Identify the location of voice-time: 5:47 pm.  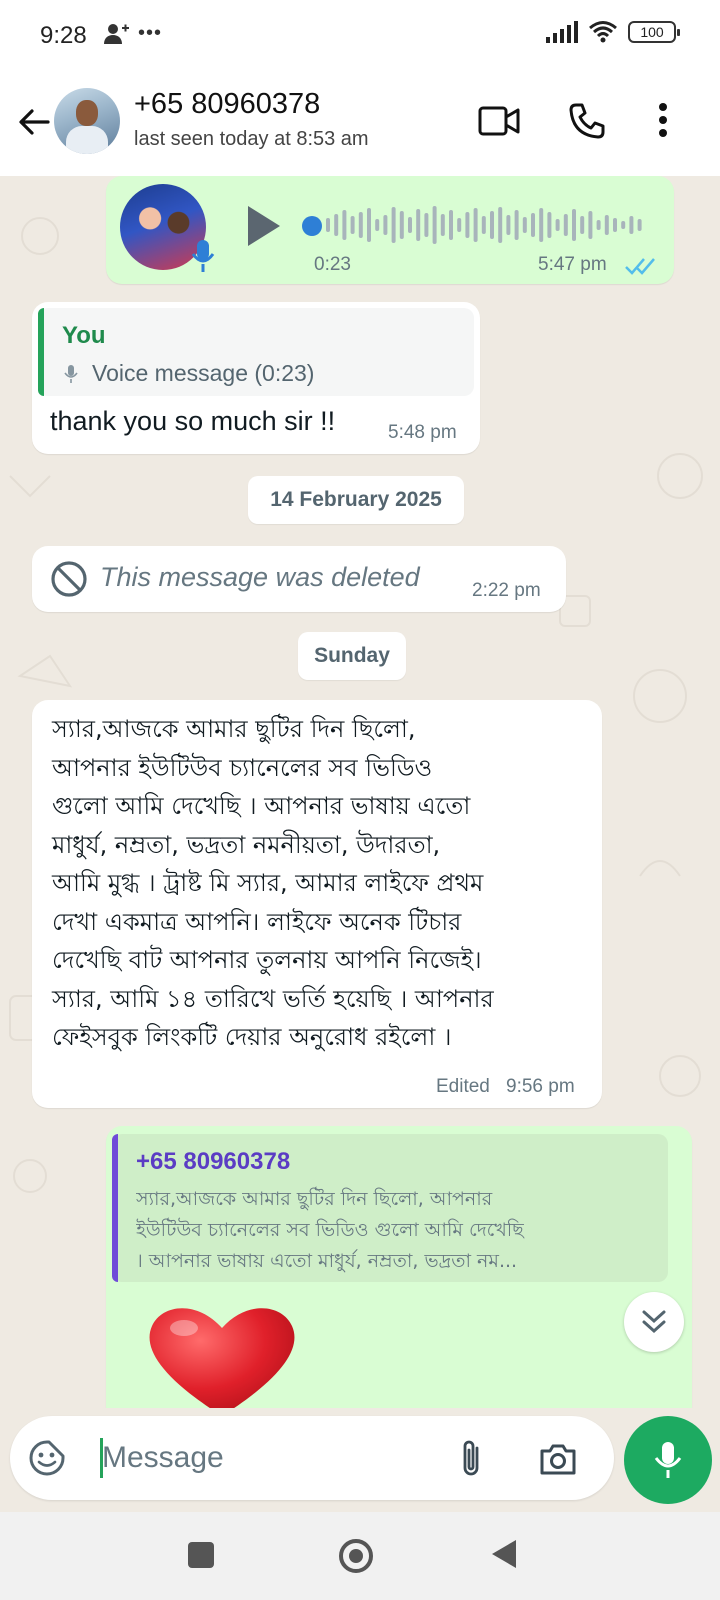
(572, 264).